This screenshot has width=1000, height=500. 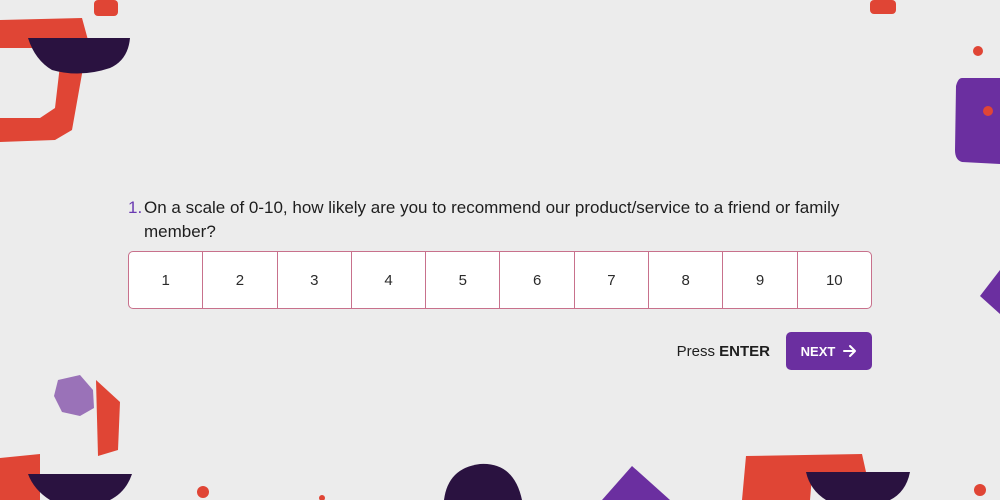 What do you see at coordinates (483, 481) in the screenshot?
I see `decor-dark-semicircle-bottom` at bounding box center [483, 481].